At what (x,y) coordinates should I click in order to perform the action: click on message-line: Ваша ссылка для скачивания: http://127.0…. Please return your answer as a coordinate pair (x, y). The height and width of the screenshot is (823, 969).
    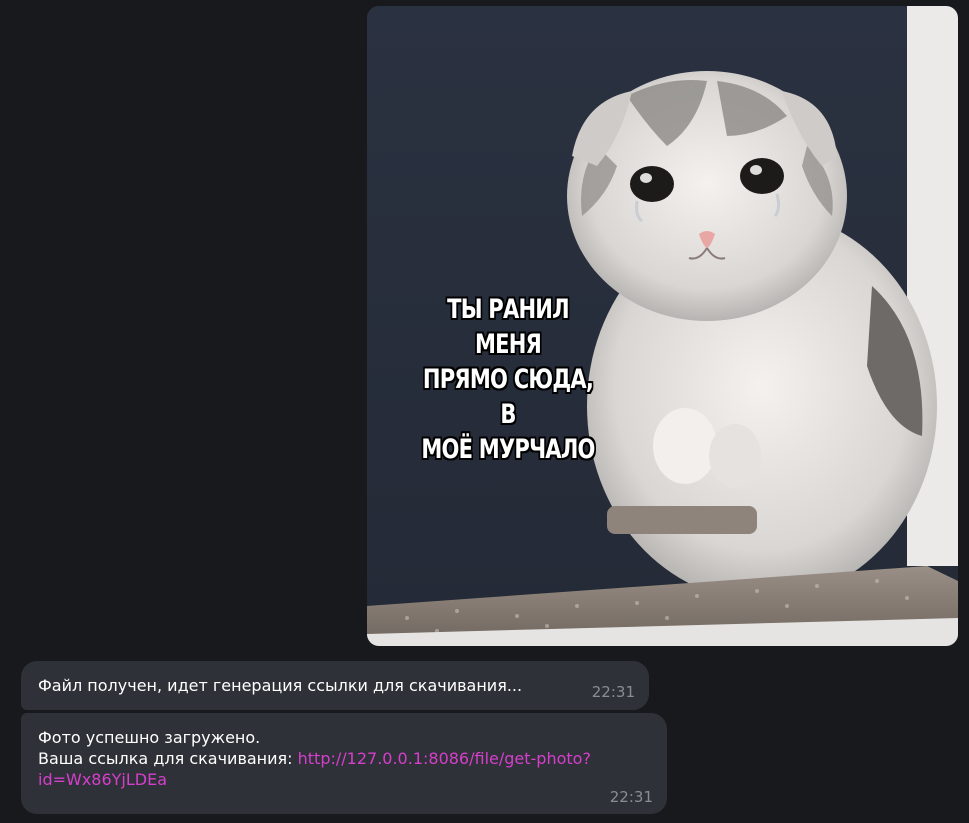
    Looking at the image, I should click on (345, 758).